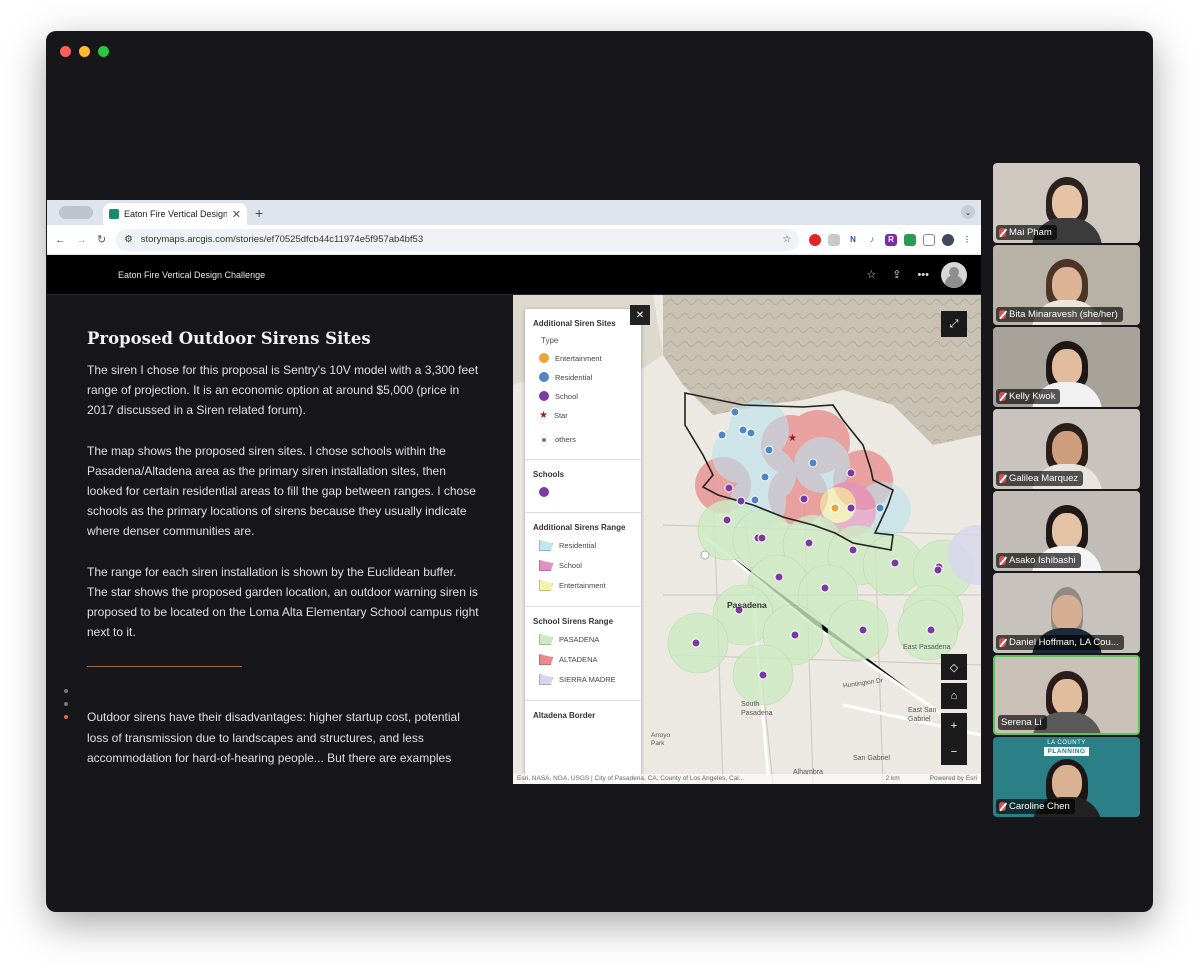 This screenshot has height=975, width=1200. Describe the element at coordinates (815, 239) in the screenshot. I see `opera-extension-icon` at that location.